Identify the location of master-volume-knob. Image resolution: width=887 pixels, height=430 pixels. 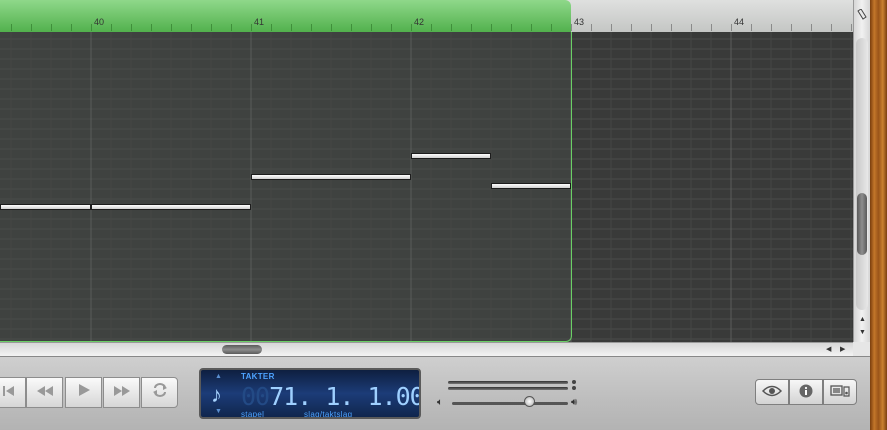
(529, 401).